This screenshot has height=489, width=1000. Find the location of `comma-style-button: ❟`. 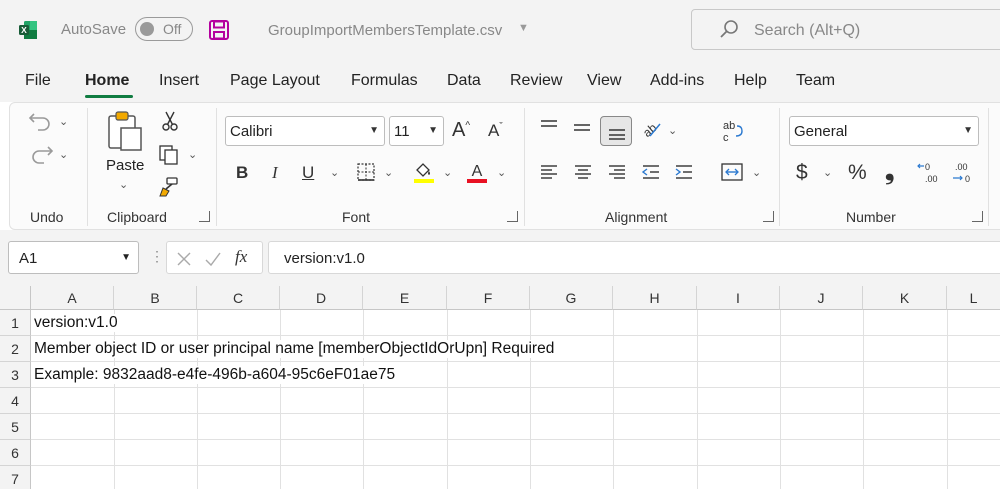

comma-style-button: ❟ is located at coordinates (889, 172).